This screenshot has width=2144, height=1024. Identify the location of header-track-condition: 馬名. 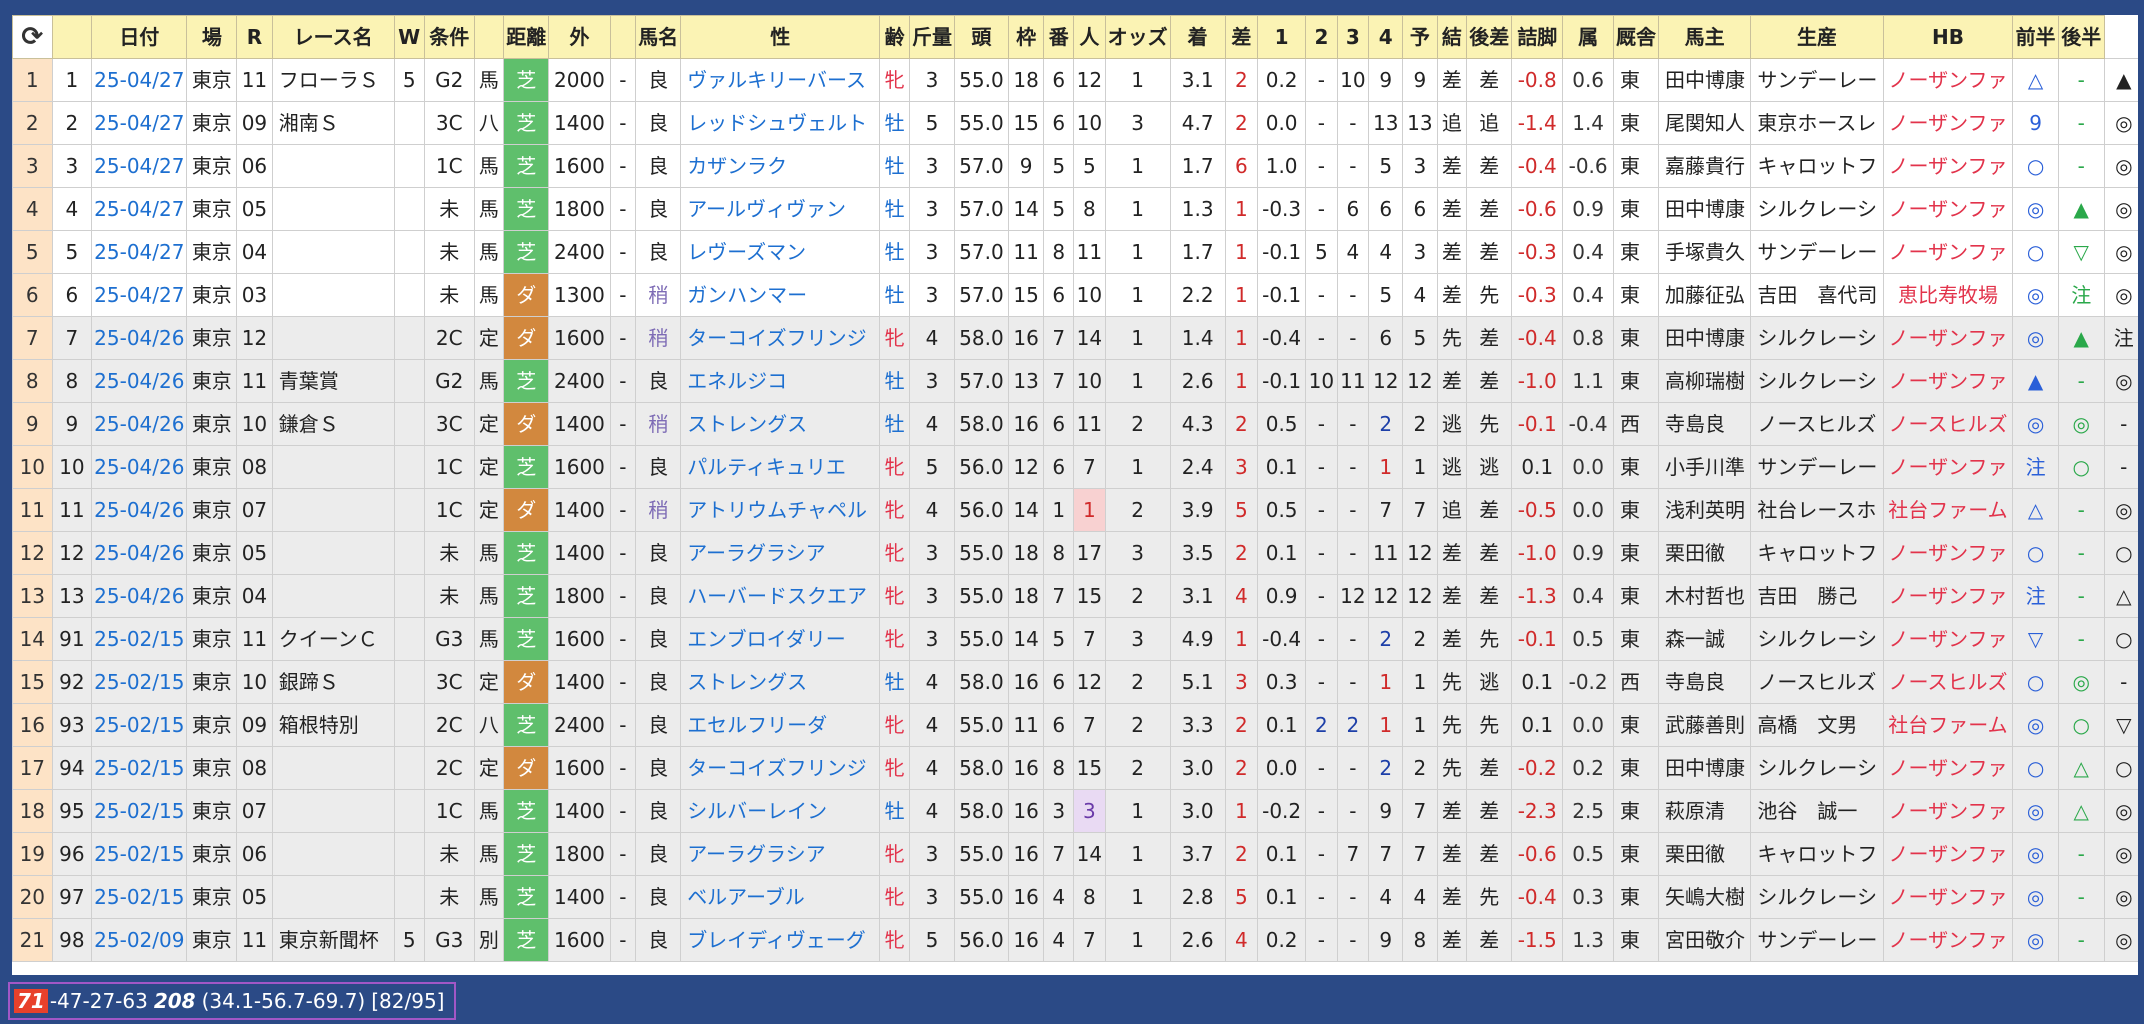
(658, 37).